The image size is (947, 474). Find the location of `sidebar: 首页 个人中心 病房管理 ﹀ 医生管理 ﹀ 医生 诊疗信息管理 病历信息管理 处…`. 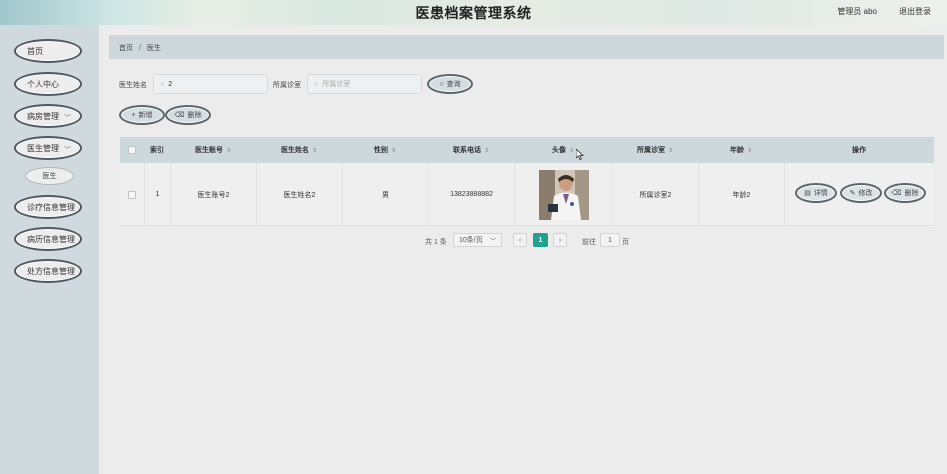

sidebar: 首页 个人中心 病房管理 ﹀ 医生管理 ﹀ 医生 诊疗信息管理 病历信息管理 处… is located at coordinates (49, 249).